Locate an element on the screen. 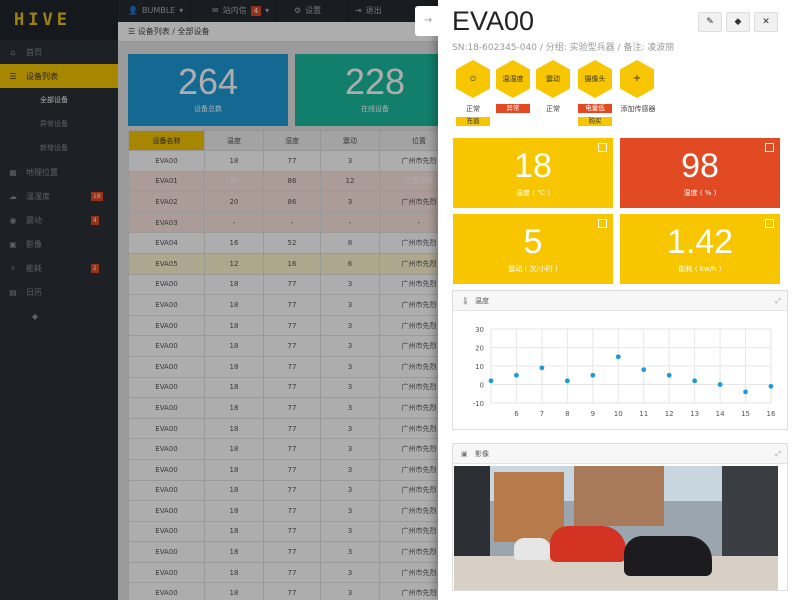 The image size is (800, 600). close-icon: ✕ is located at coordinates (766, 22).